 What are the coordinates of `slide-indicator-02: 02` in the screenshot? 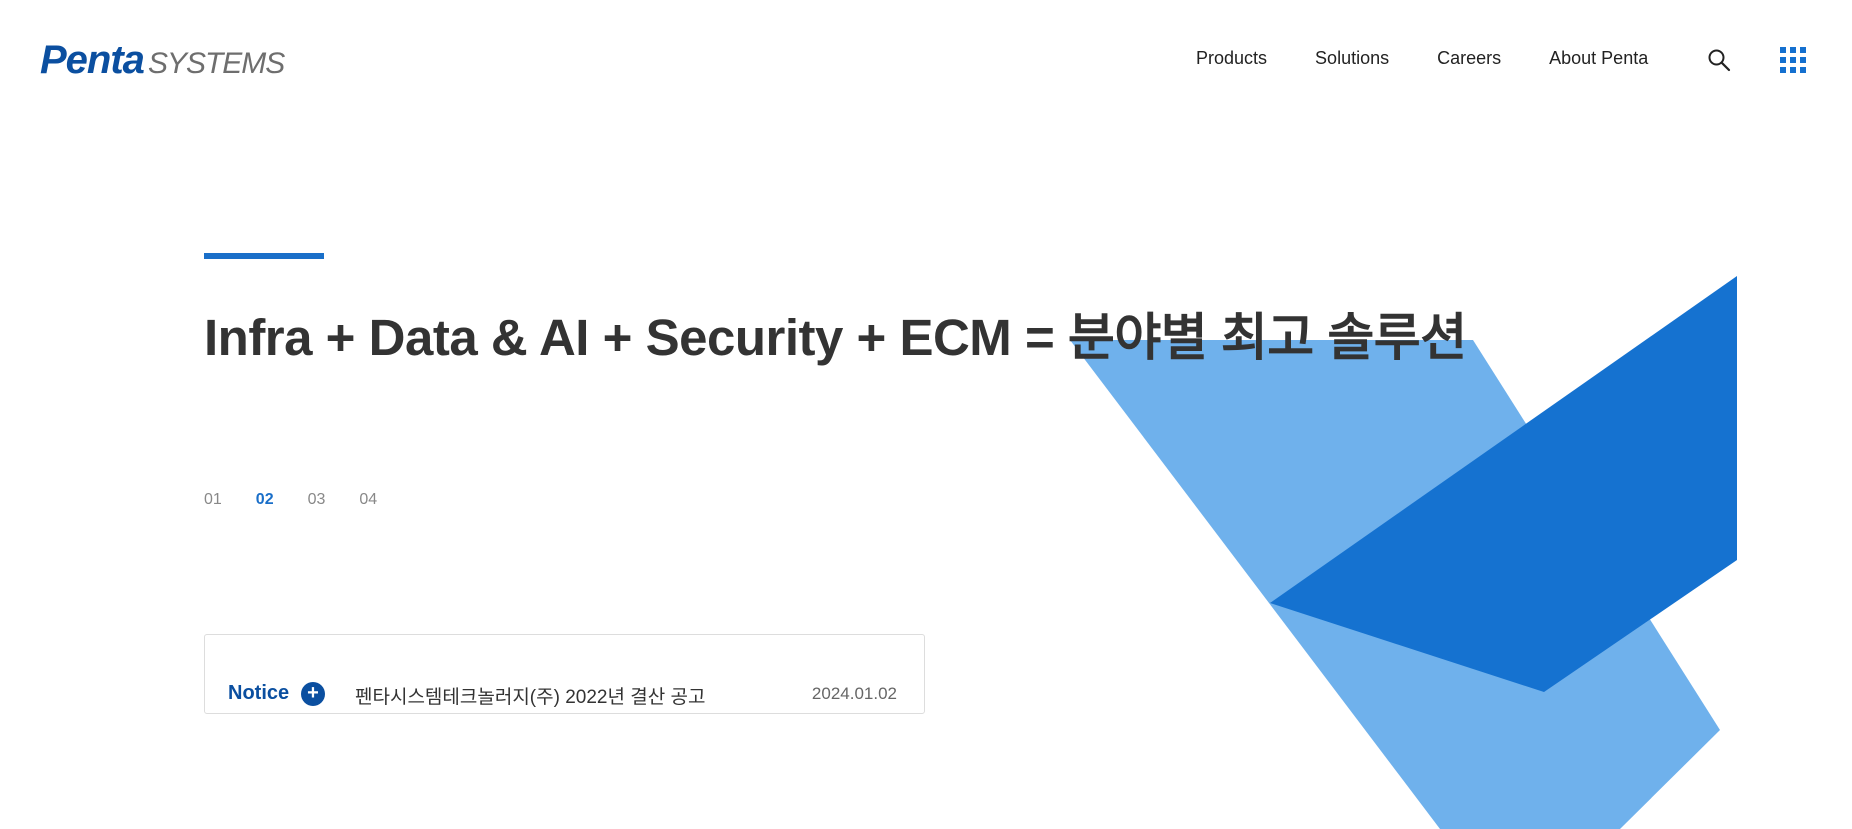 It's located at (265, 500).